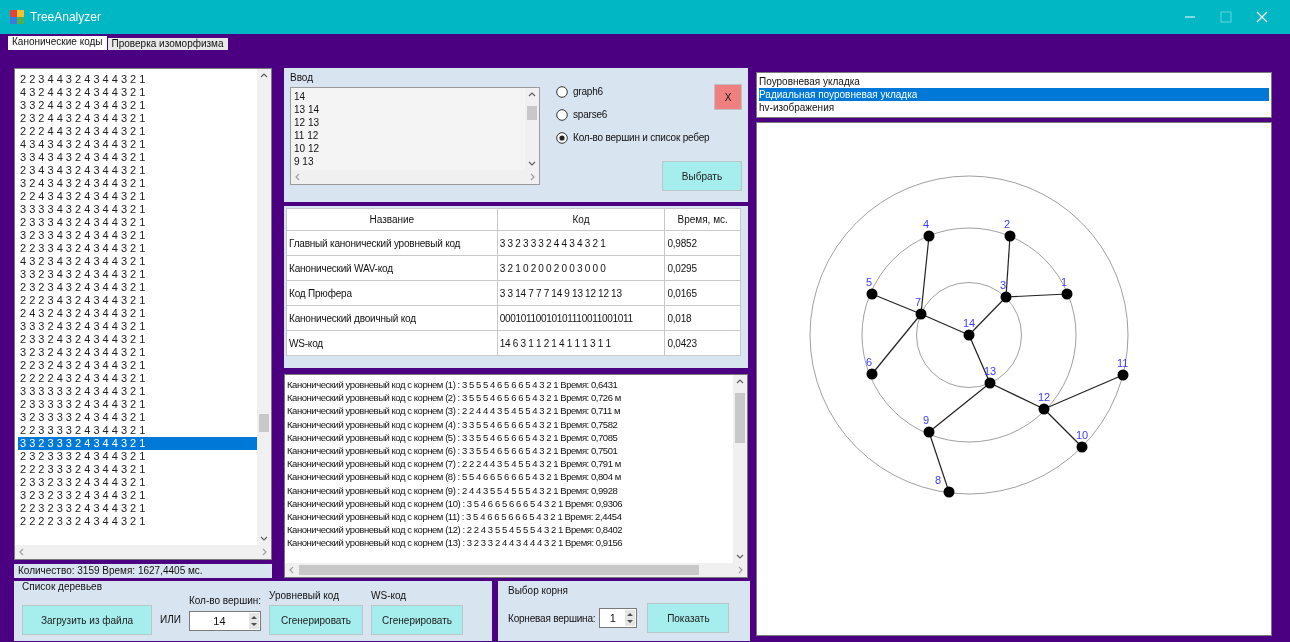 Image resolution: width=1290 pixels, height=642 pixels. Describe the element at coordinates (869, 362) in the screenshot. I see `node-label: 6` at that location.